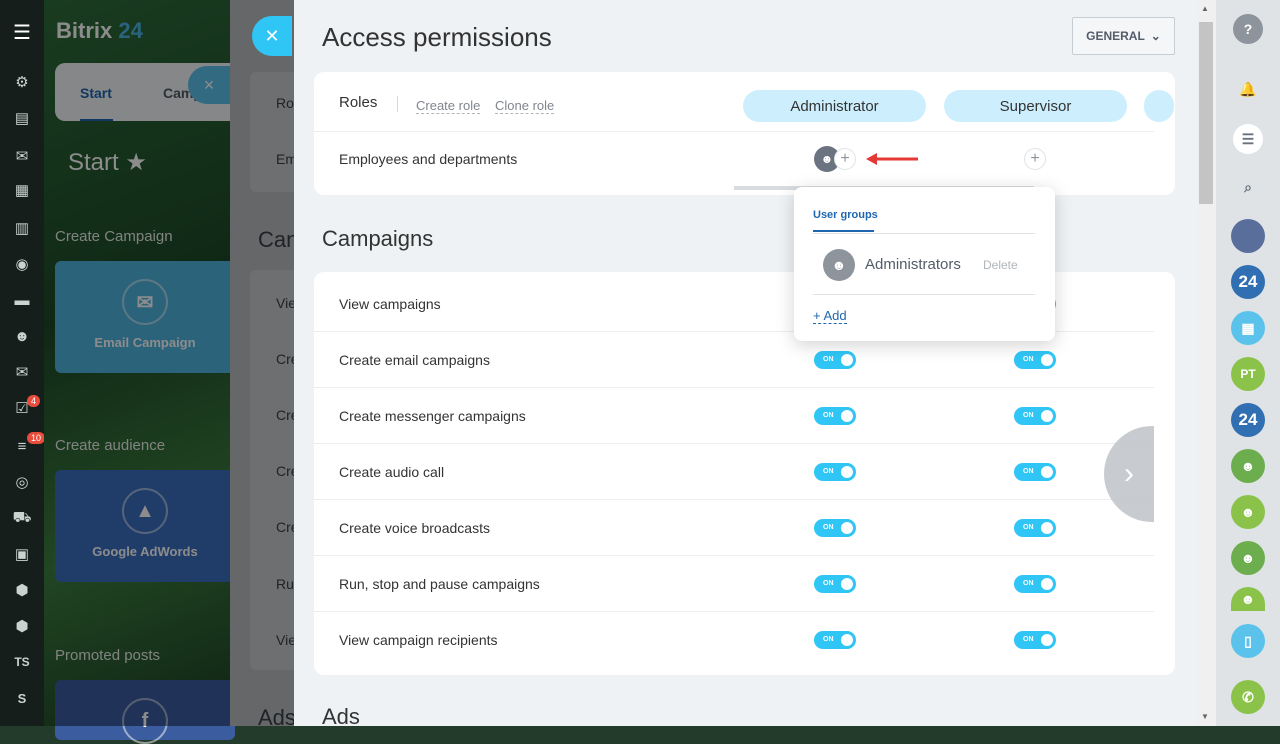 The width and height of the screenshot is (1280, 744). What do you see at coordinates (1248, 139) in the screenshot?
I see `messages-icon: ☰` at bounding box center [1248, 139].